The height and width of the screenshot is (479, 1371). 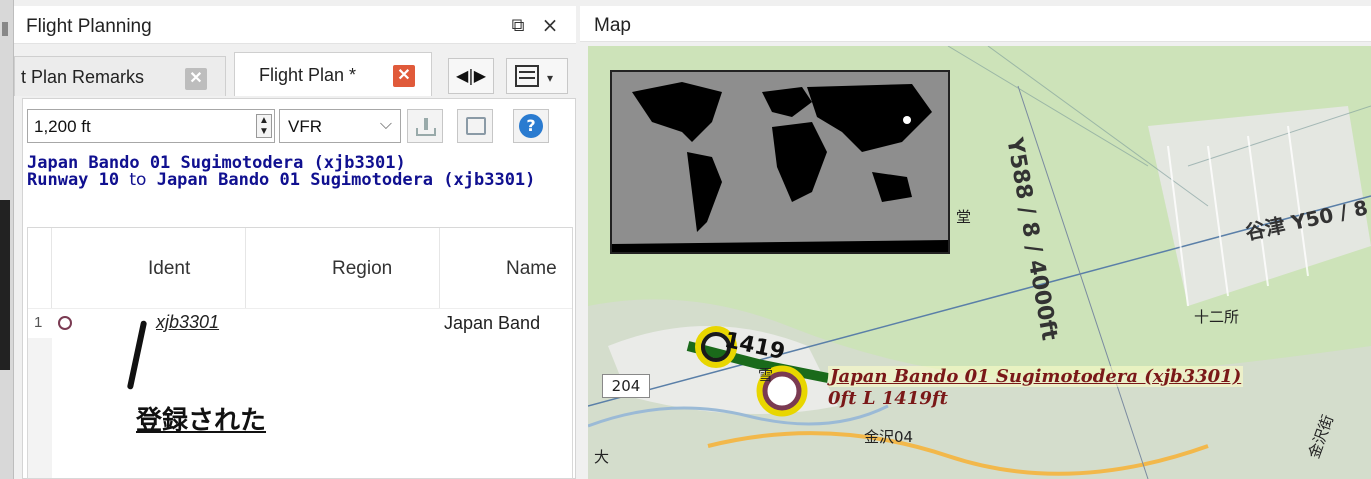 I want to click on dropdown-caret-icon: ▾, so click(x=550, y=78).